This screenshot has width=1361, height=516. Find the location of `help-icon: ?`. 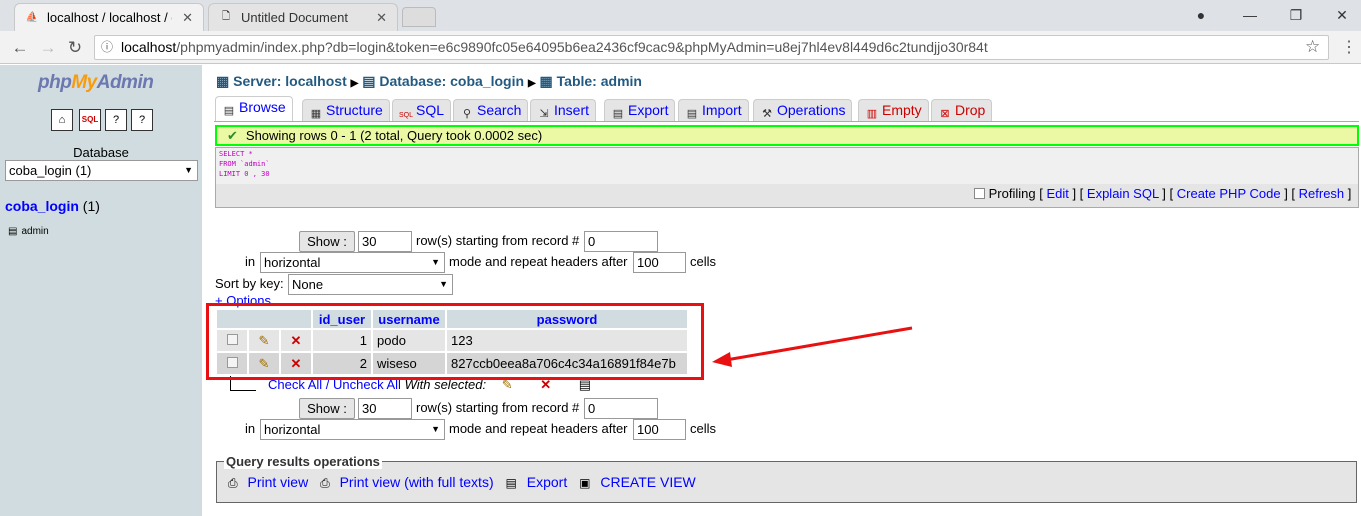

help-icon: ? is located at coordinates (116, 120).